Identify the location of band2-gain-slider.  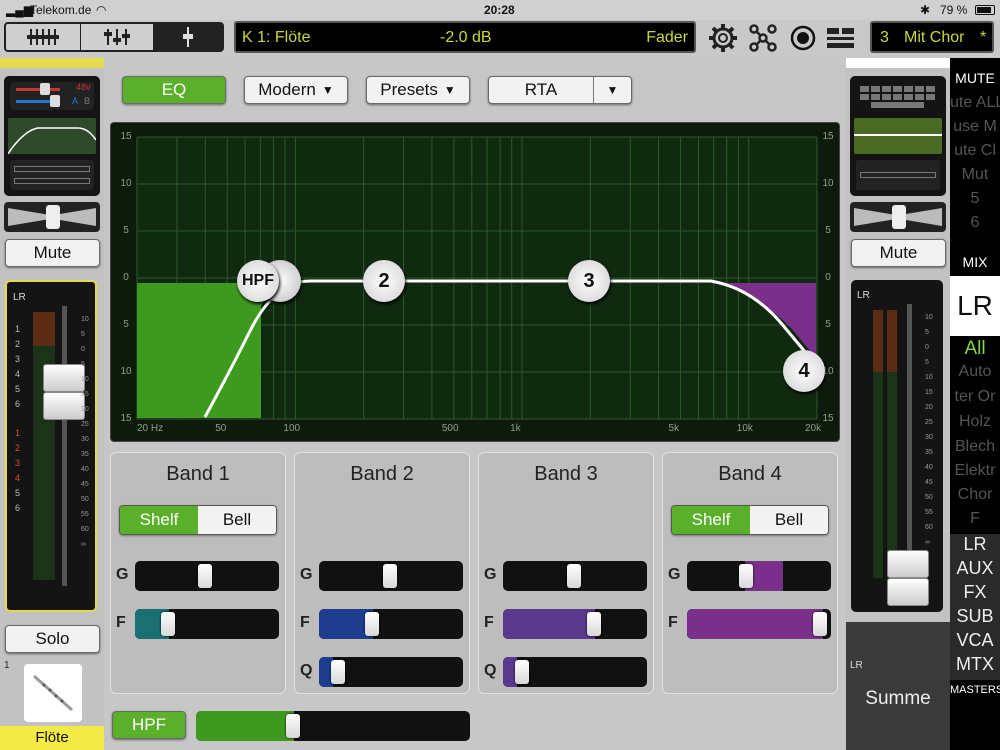
(391, 576).